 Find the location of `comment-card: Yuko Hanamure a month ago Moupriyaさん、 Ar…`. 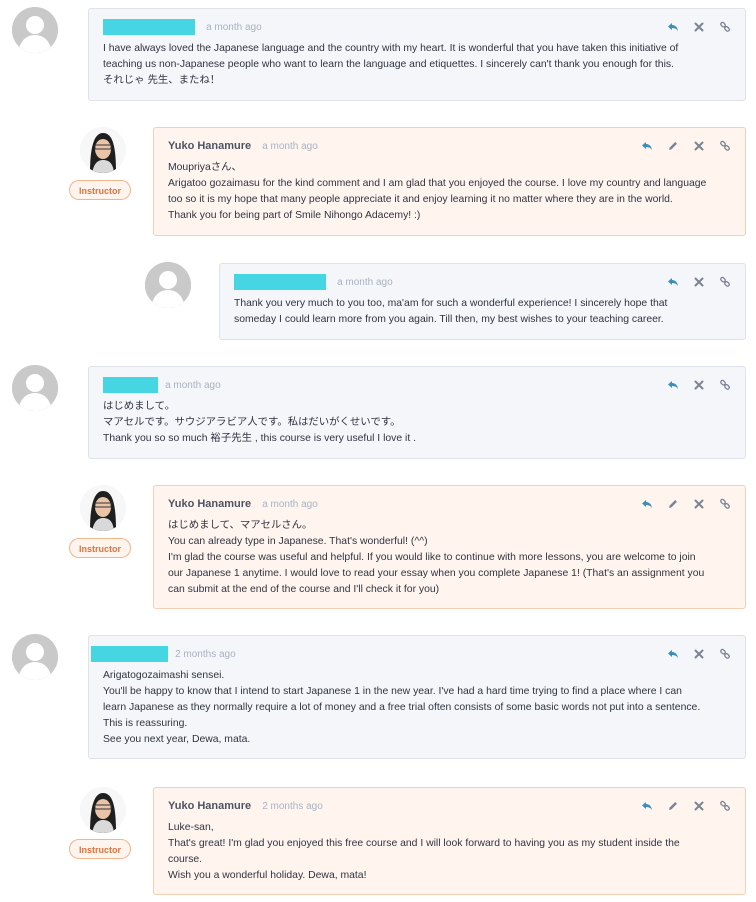

comment-card: Yuko Hanamure a month ago Moupriyaさん、 Ar… is located at coordinates (449, 181).